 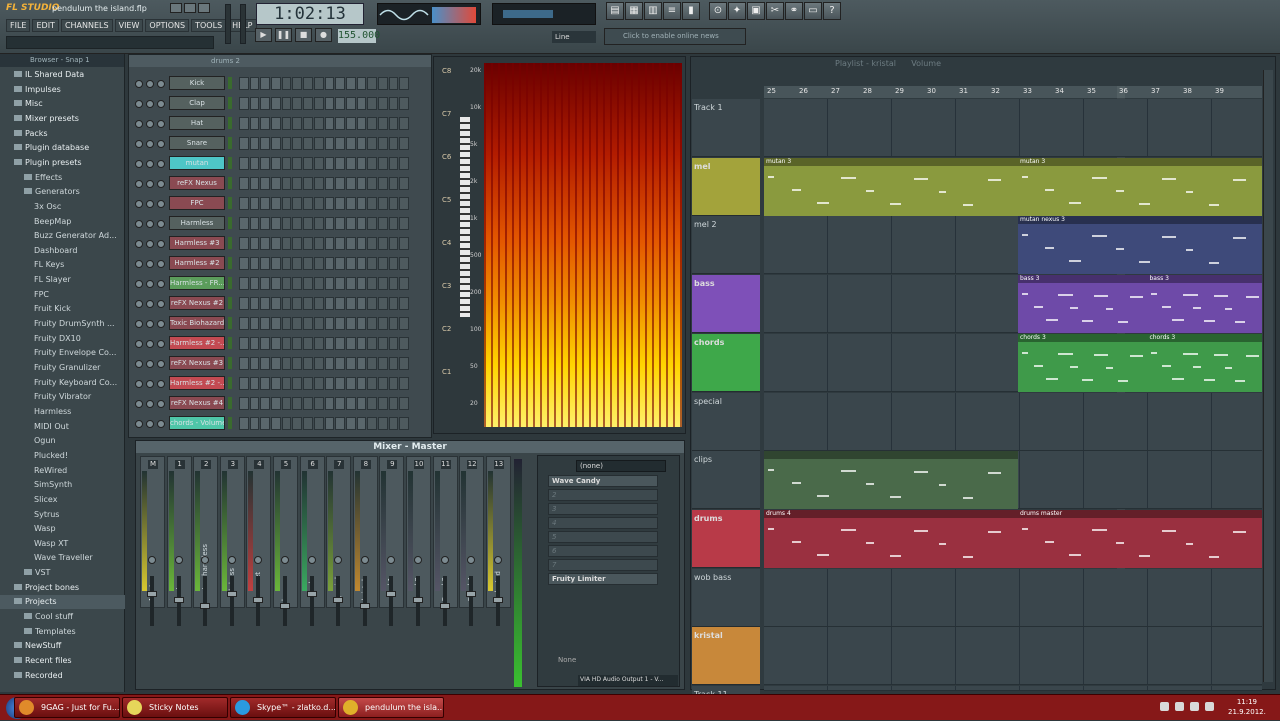 What do you see at coordinates (62, 75) in the screenshot?
I see `browser-item: IL Shared Data` at bounding box center [62, 75].